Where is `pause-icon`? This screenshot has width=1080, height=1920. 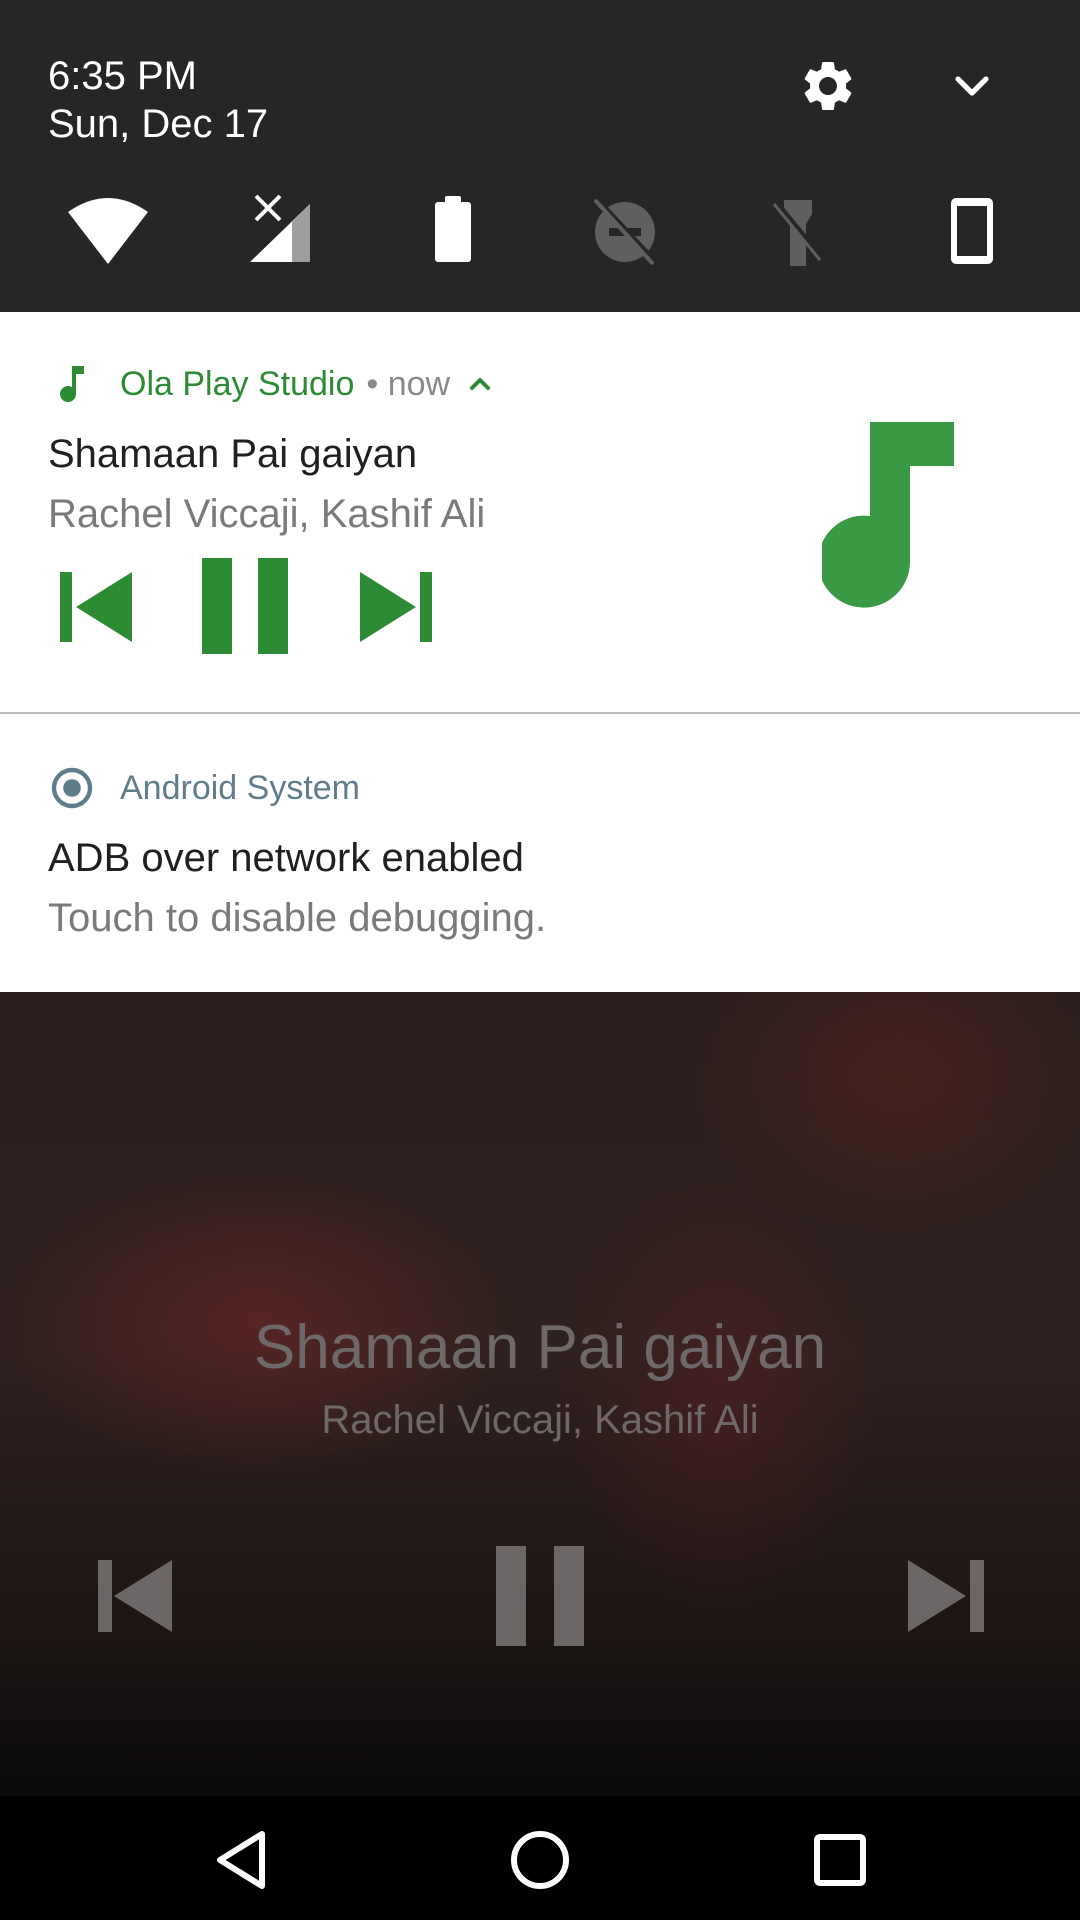 pause-icon is located at coordinates (246, 606).